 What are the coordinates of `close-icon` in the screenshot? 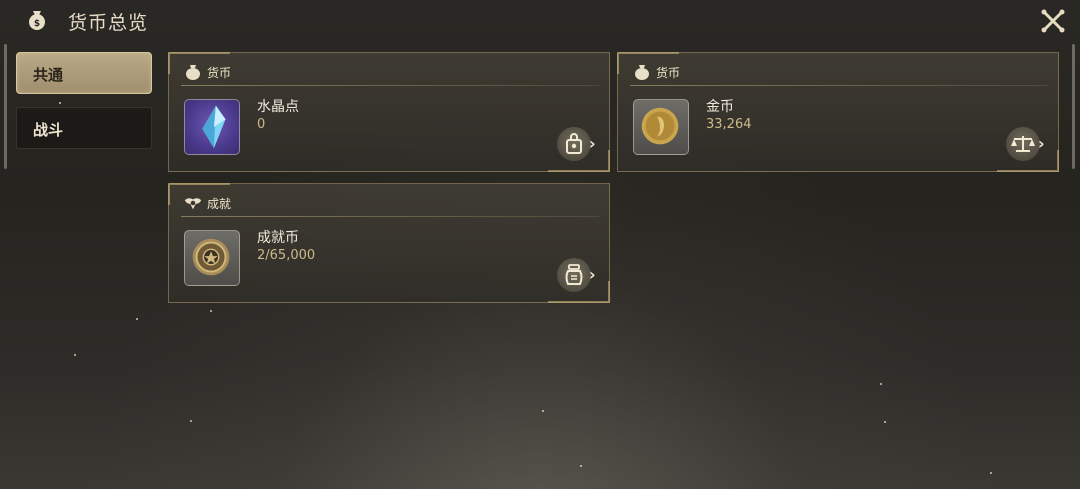 It's located at (1053, 21).